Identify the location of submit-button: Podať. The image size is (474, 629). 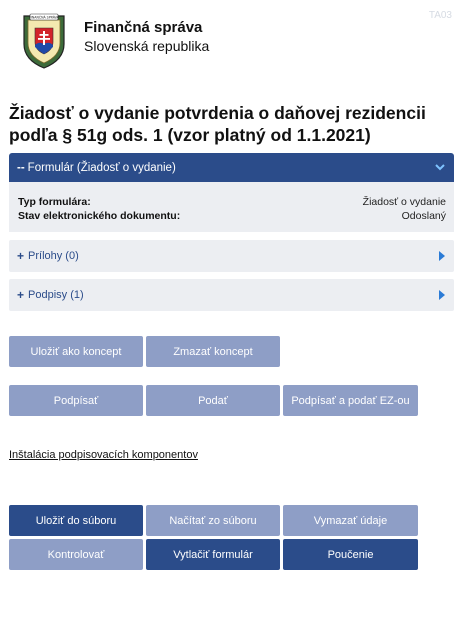
(213, 400).